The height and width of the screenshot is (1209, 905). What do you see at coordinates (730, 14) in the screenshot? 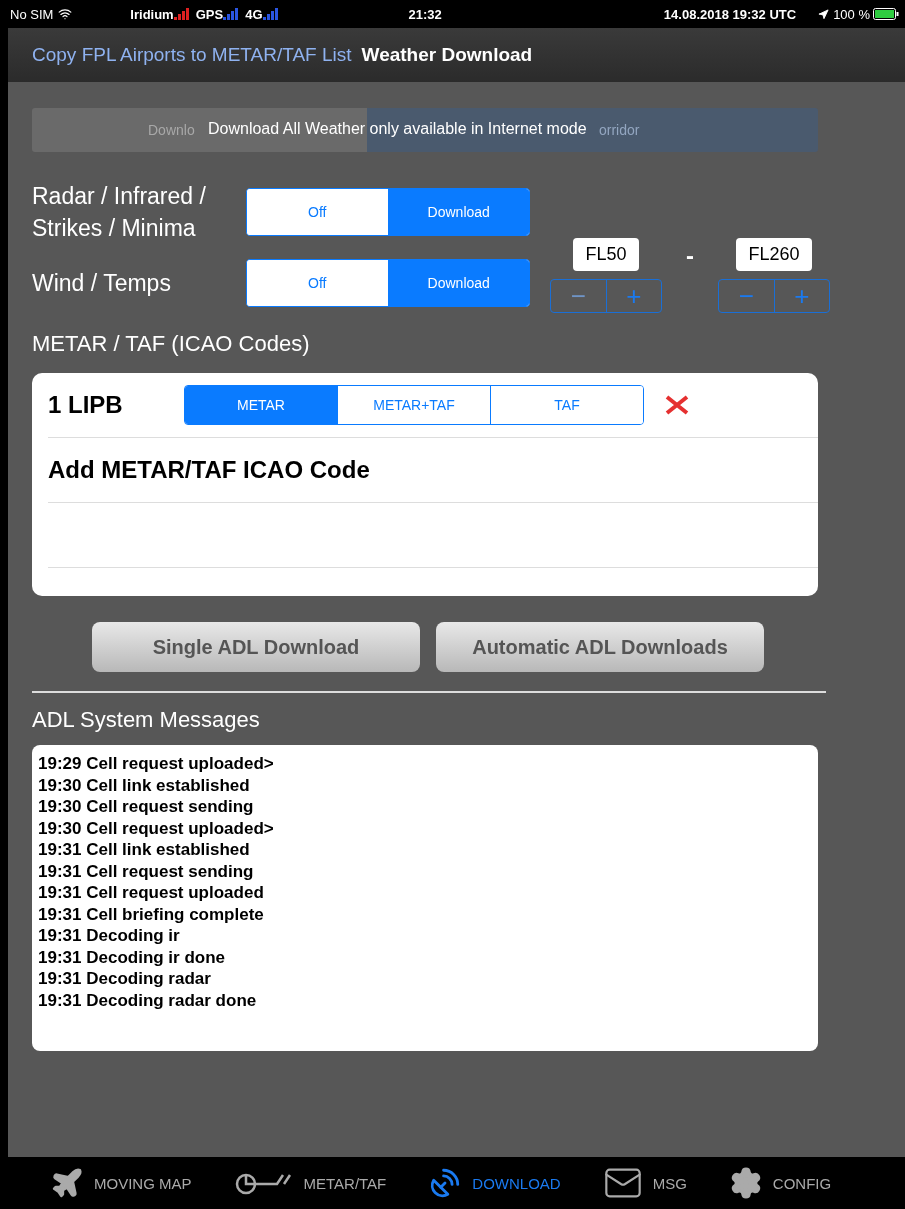
I see `utc-time-text: 14.08.2018 19:32 UTC` at bounding box center [730, 14].